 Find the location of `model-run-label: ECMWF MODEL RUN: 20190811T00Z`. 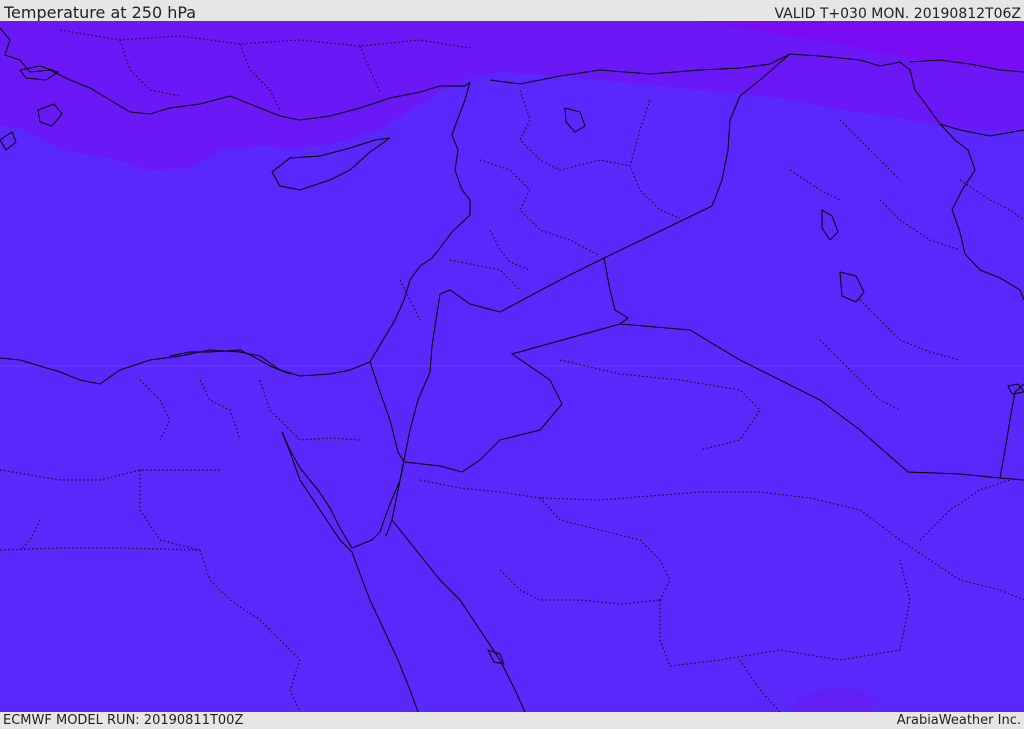

model-run-label: ECMWF MODEL RUN: 20190811T00Z is located at coordinates (123, 720).